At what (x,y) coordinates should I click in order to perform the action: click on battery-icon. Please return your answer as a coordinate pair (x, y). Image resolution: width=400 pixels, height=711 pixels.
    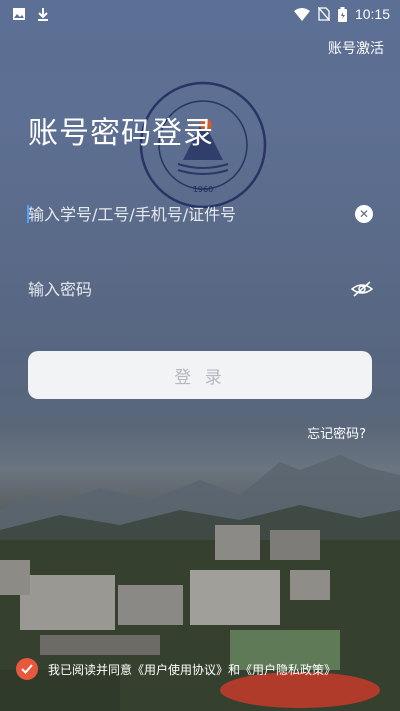
    Looking at the image, I should click on (342, 14).